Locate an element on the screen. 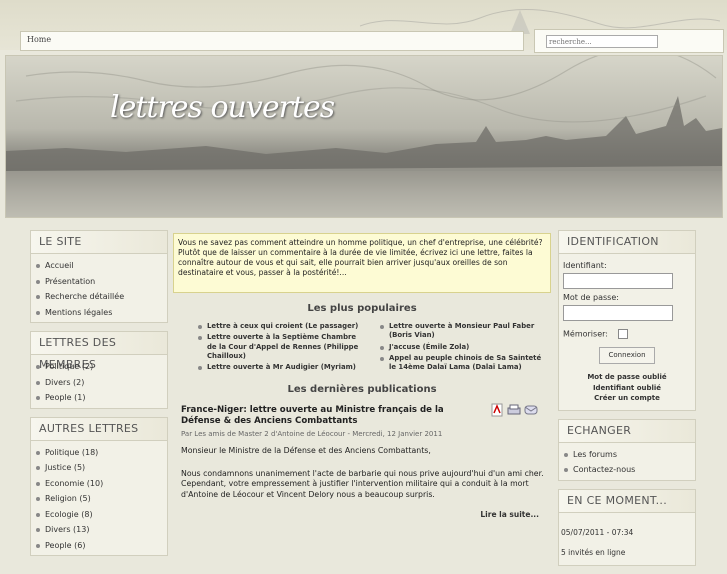 The height and width of the screenshot is (574, 727). forgot-password-link: Mot de passe oublié is located at coordinates (627, 377).